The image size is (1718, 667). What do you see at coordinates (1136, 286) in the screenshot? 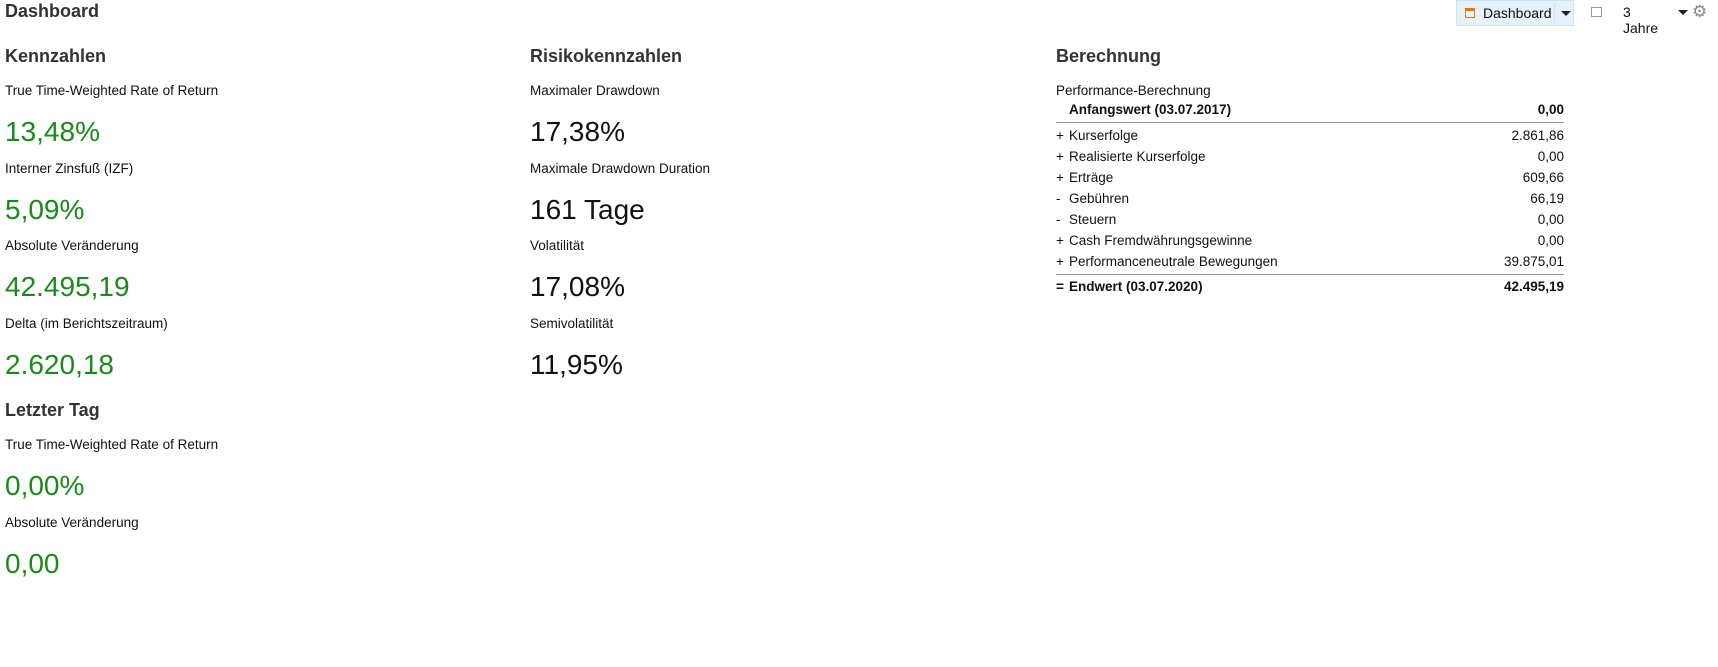
I see `calc-name: Endwert (03.07.2020)` at bounding box center [1136, 286].